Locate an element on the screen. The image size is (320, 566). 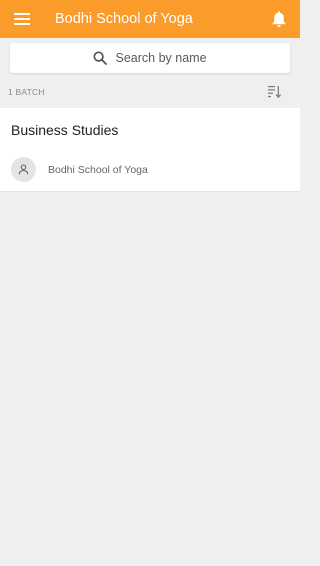
batch-owner-name: Bodhi School of Yoga is located at coordinates (98, 169).